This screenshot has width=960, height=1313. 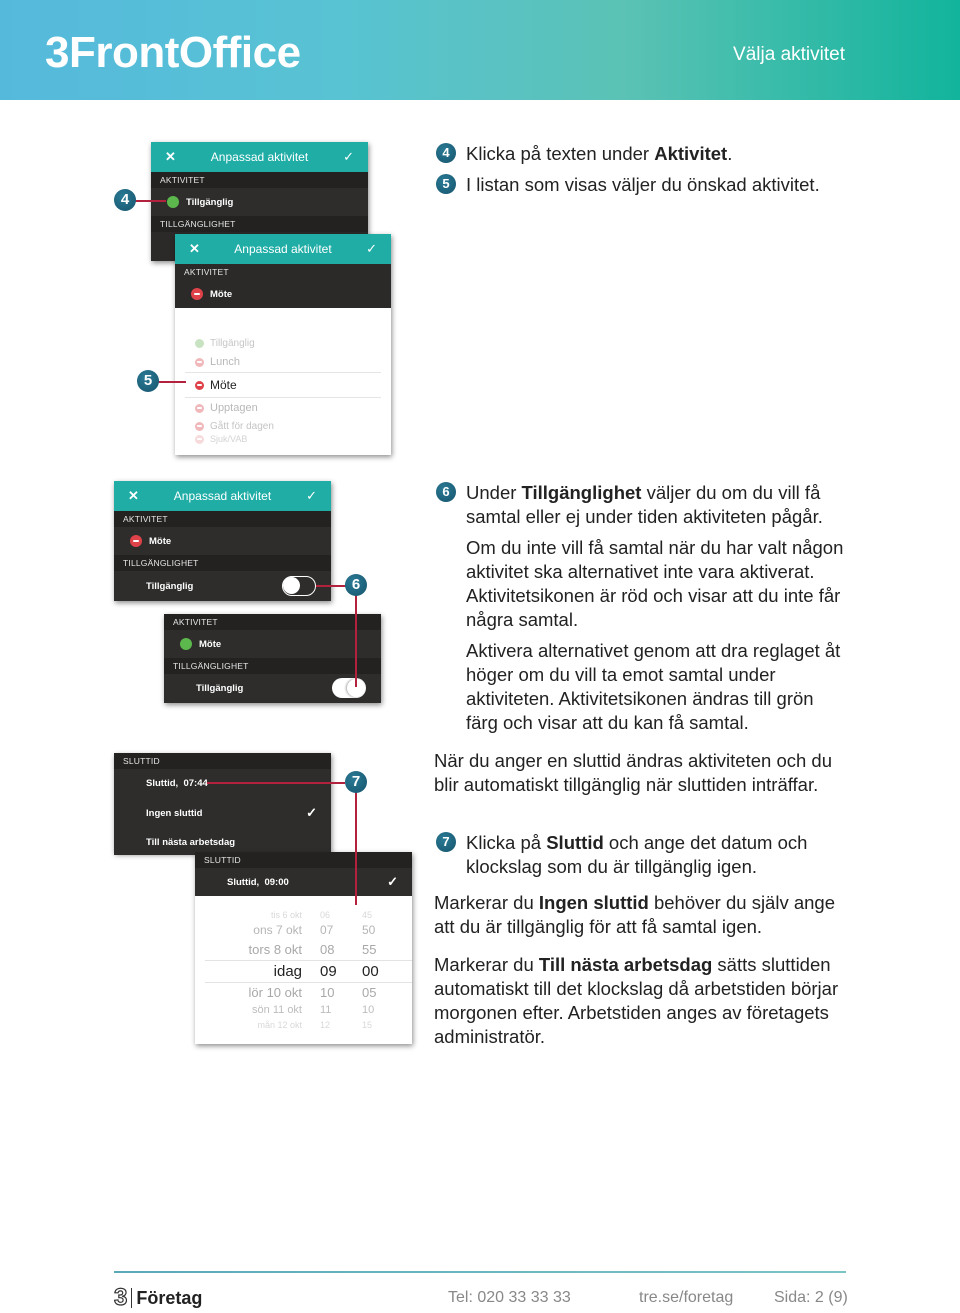 What do you see at coordinates (303, 995) in the screenshot?
I see `picker-row: lör 10 okt 10 05` at bounding box center [303, 995].